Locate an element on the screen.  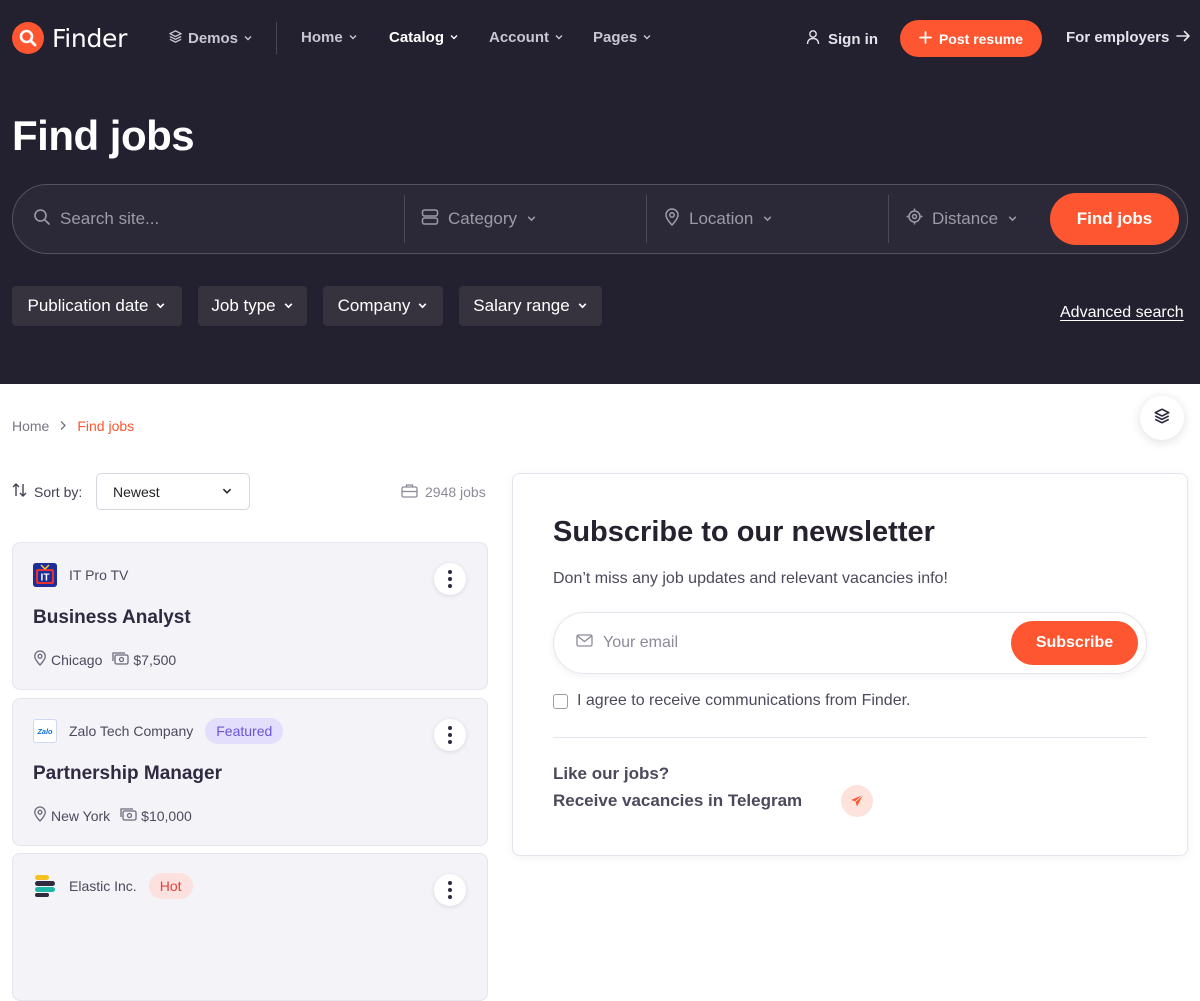
nav-demos-label: Demos is located at coordinates (213, 38).